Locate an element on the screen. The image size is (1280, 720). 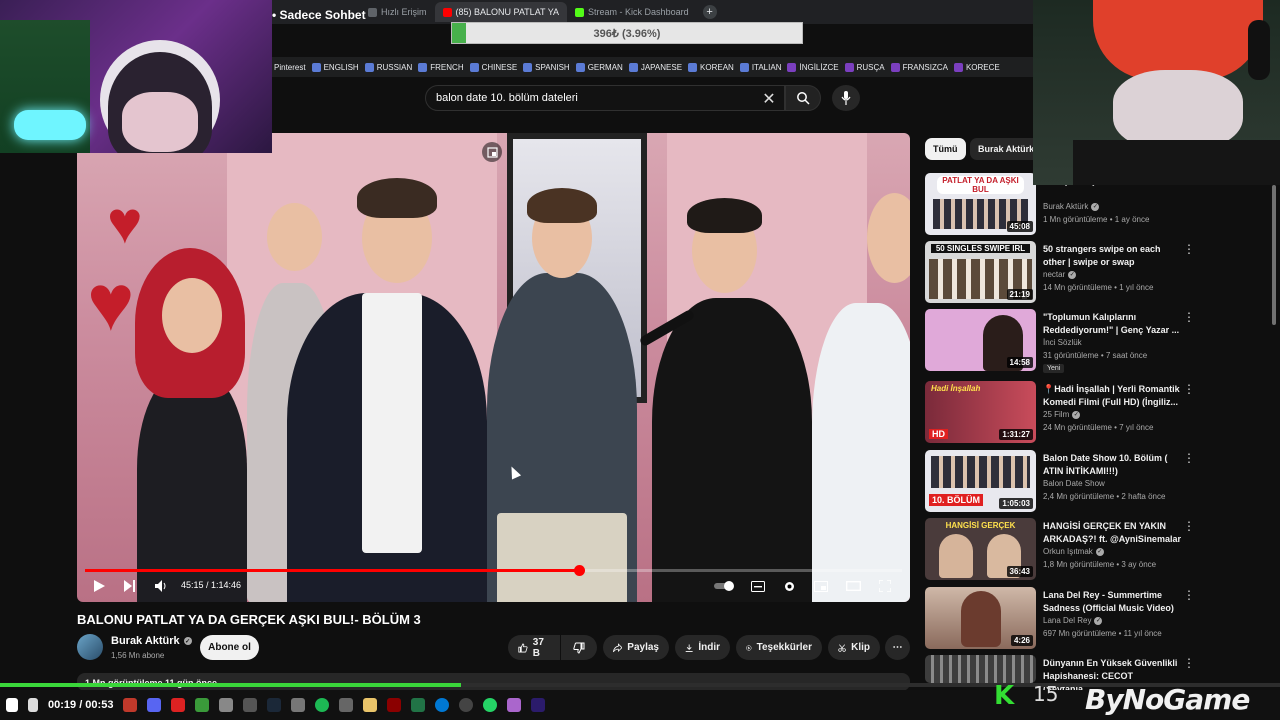
person-hair is located at coordinates (724, 215).